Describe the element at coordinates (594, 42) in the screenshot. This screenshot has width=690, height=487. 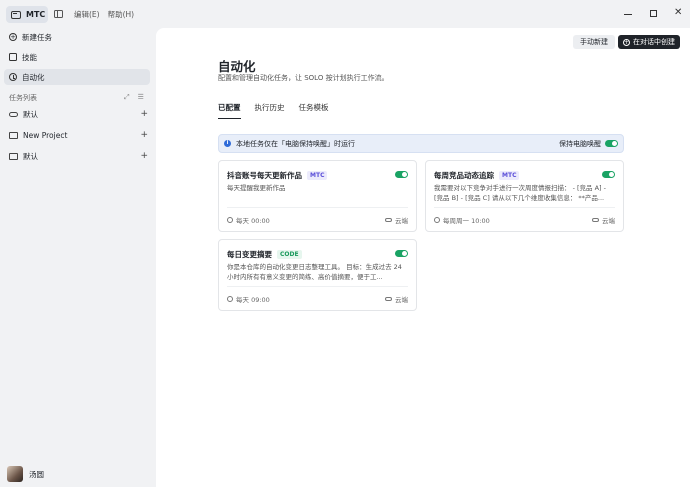
I see `manual-create-button: 手动新建` at that location.